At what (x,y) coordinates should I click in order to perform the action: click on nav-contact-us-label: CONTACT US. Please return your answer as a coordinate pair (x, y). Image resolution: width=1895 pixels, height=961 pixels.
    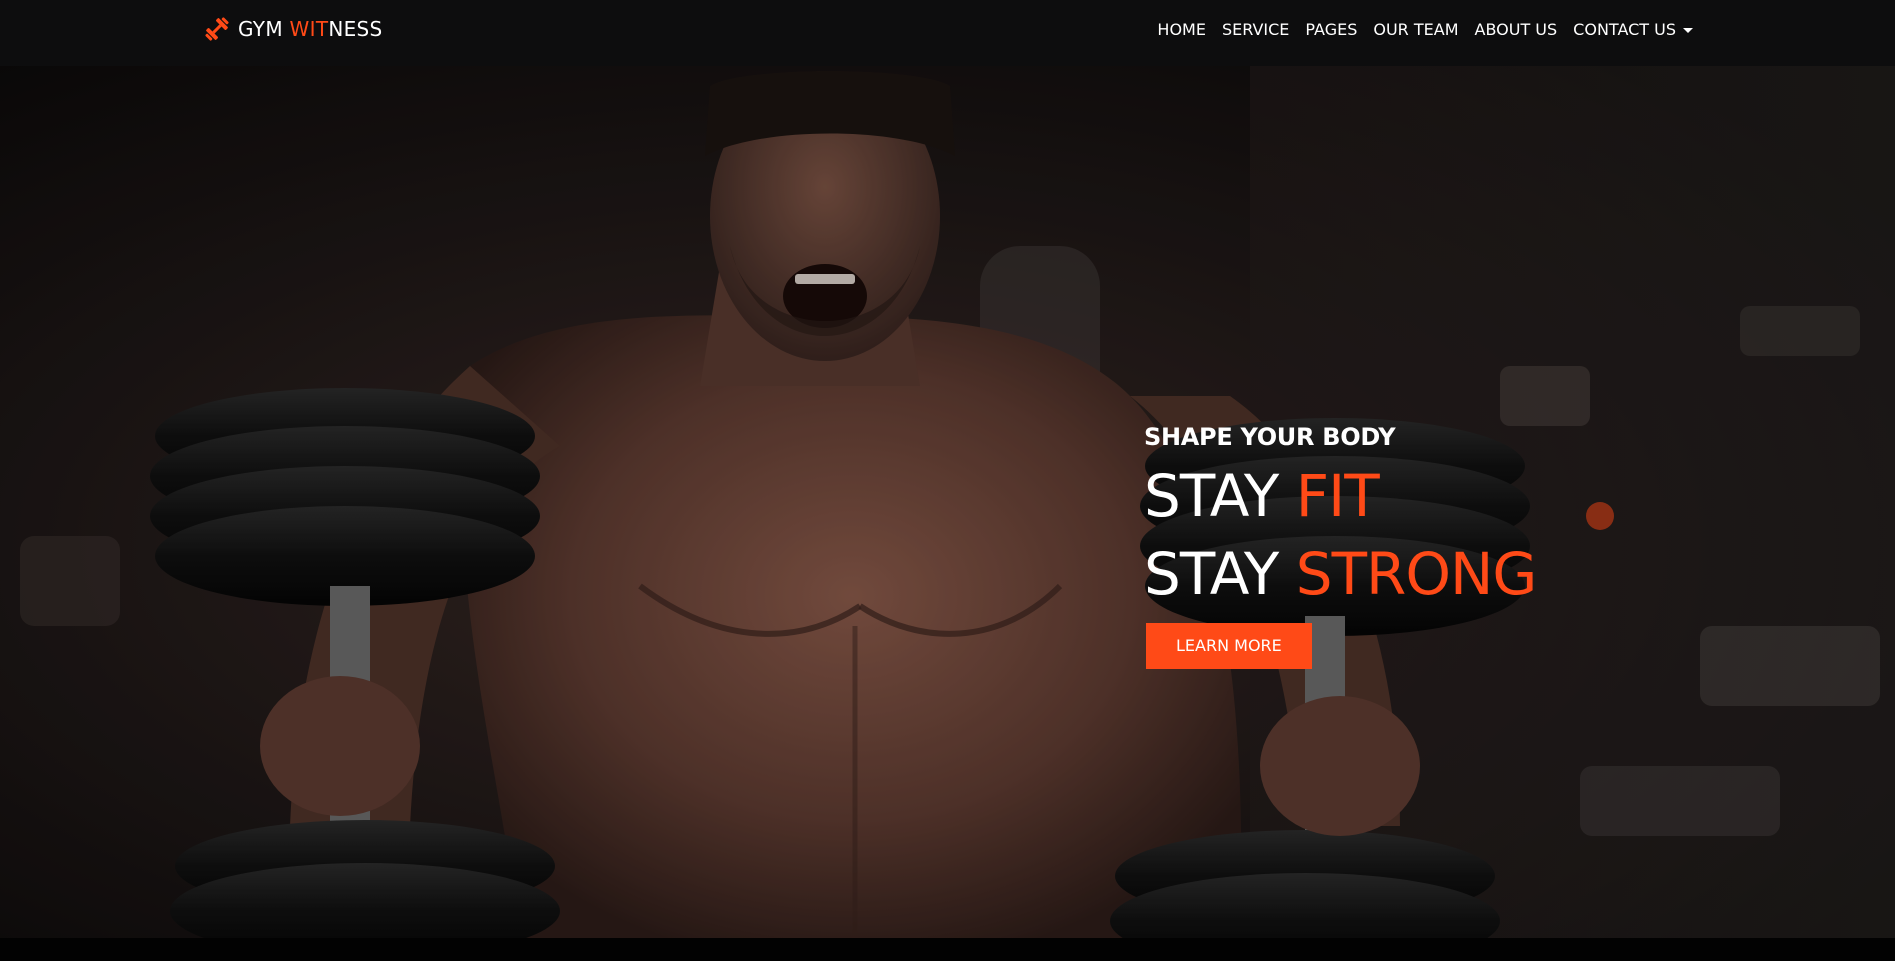
    Looking at the image, I should click on (1624, 29).